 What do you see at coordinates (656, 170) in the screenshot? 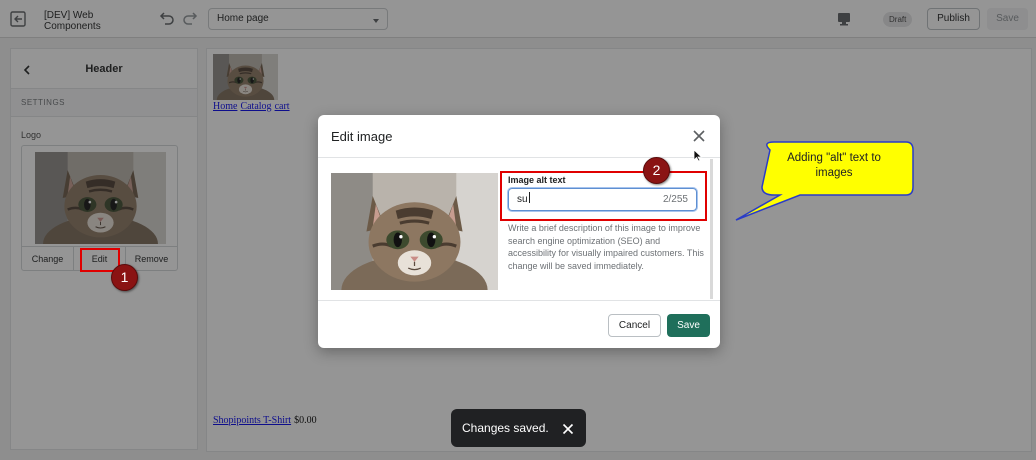
I see `step-marker-2: 2` at bounding box center [656, 170].